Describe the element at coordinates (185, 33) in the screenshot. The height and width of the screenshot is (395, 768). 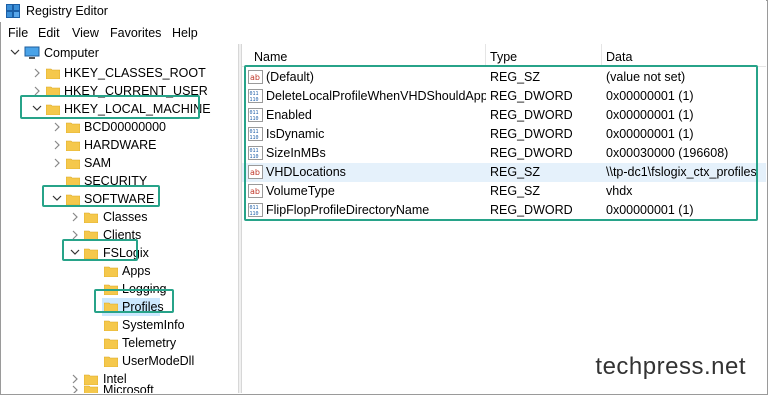
I see `menu-help: Help` at that location.